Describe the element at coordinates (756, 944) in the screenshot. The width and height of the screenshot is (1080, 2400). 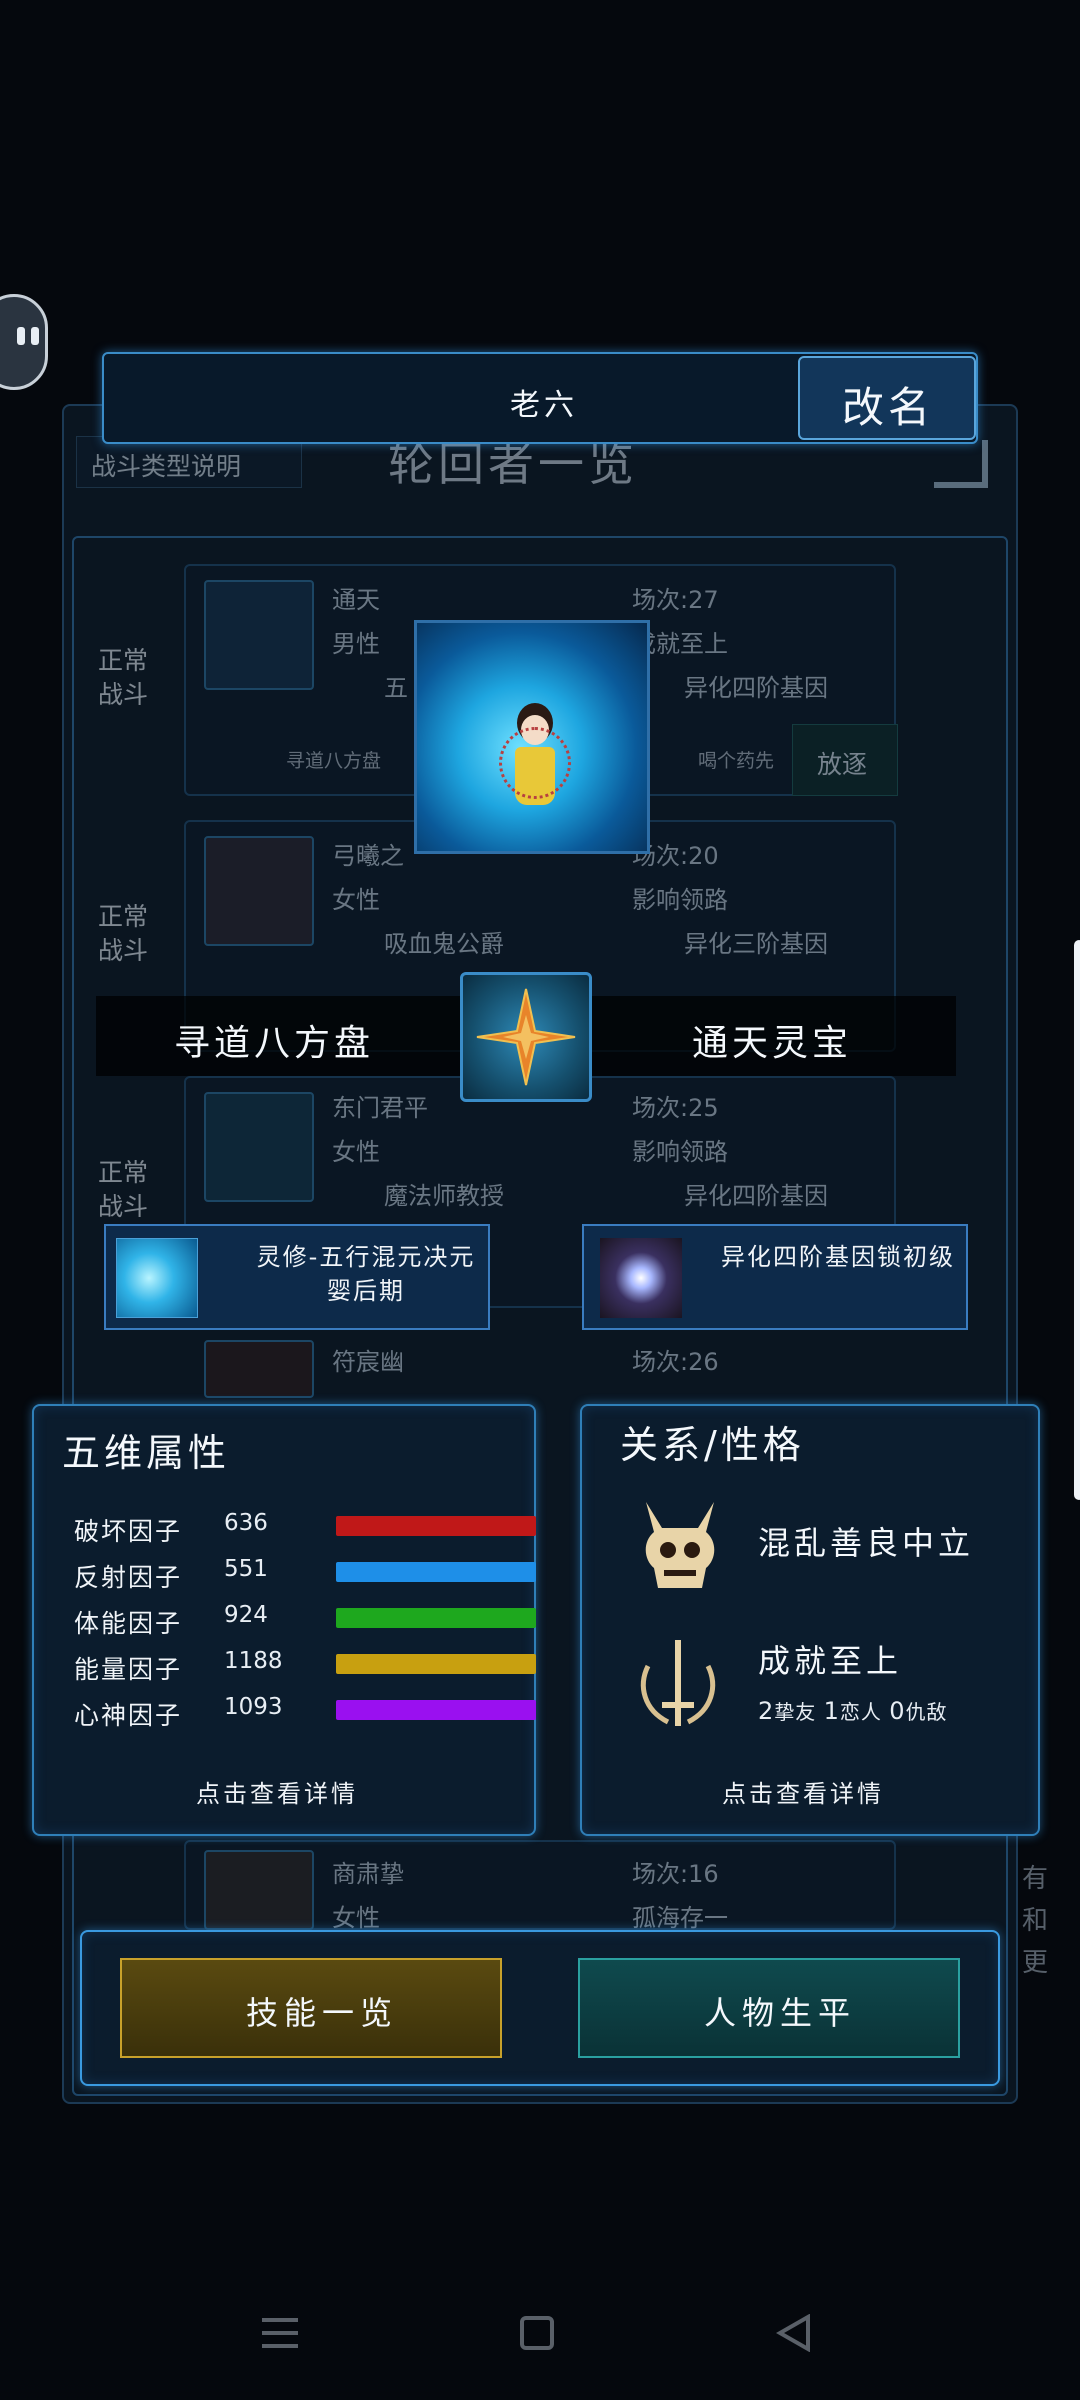
I see `character-gene: 异化三阶基因` at that location.